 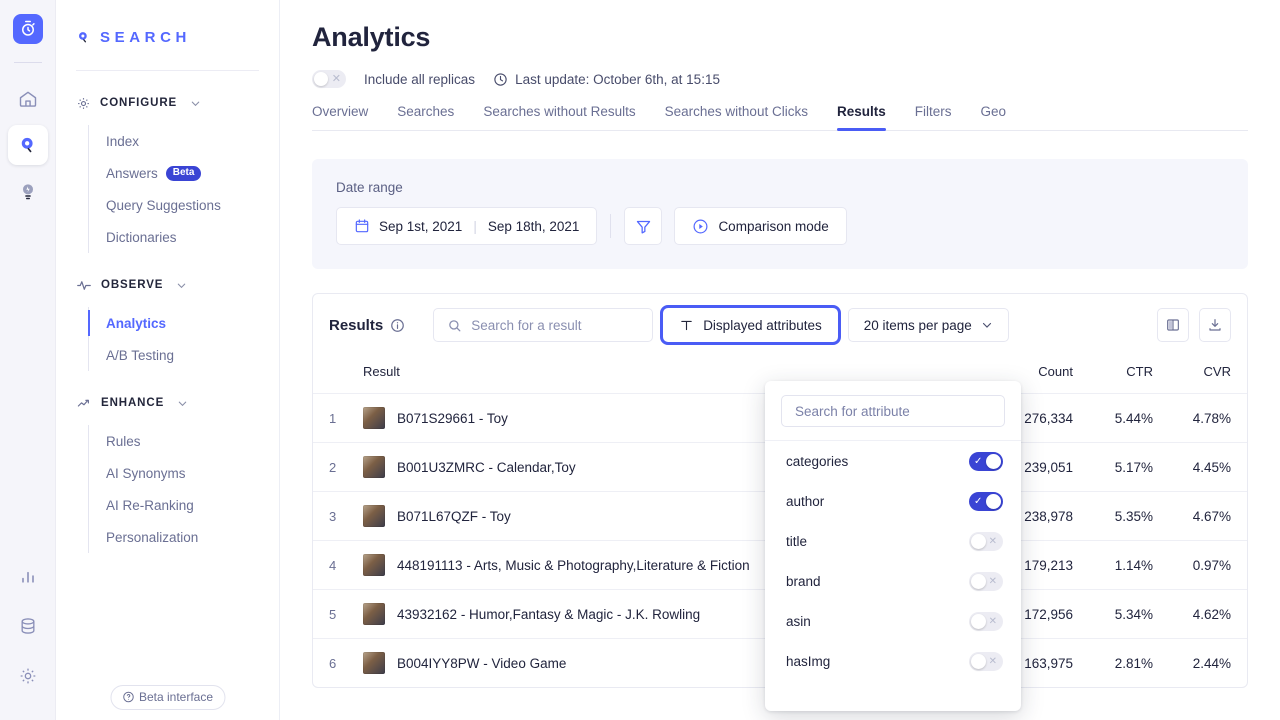 I want to click on sidebar-item-ai-synonyms: AI Synonyms, so click(x=184, y=473).